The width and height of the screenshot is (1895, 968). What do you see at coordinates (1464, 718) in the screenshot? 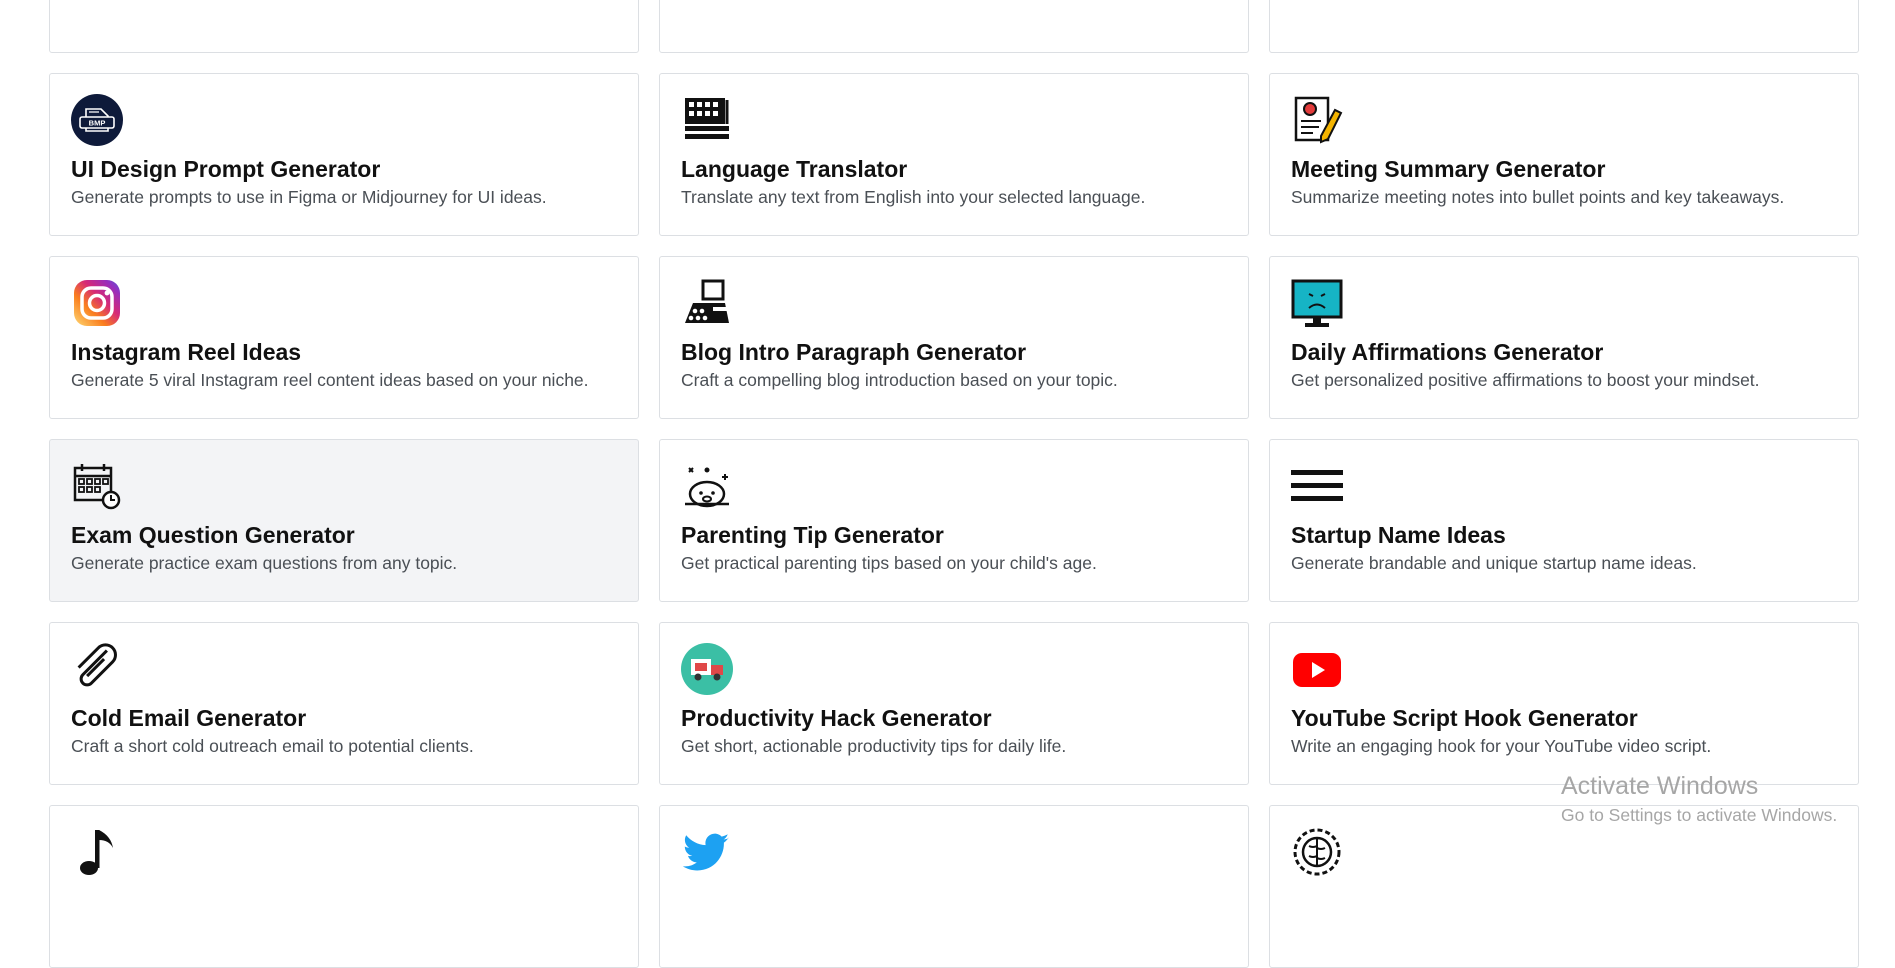
I see `tool-card-title: YouTube Script Hook Generator` at bounding box center [1464, 718].